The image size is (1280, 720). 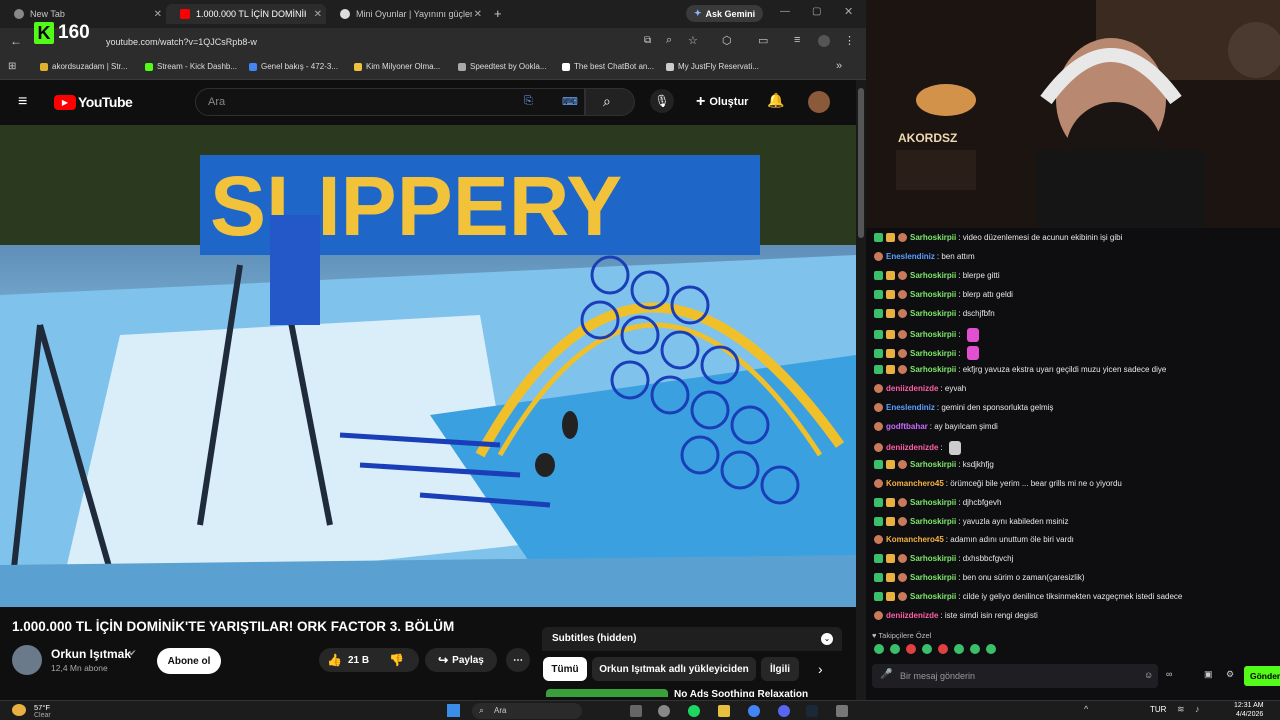 I want to click on ask-gemini-button: ✦ Ask Gemini, so click(x=725, y=13).